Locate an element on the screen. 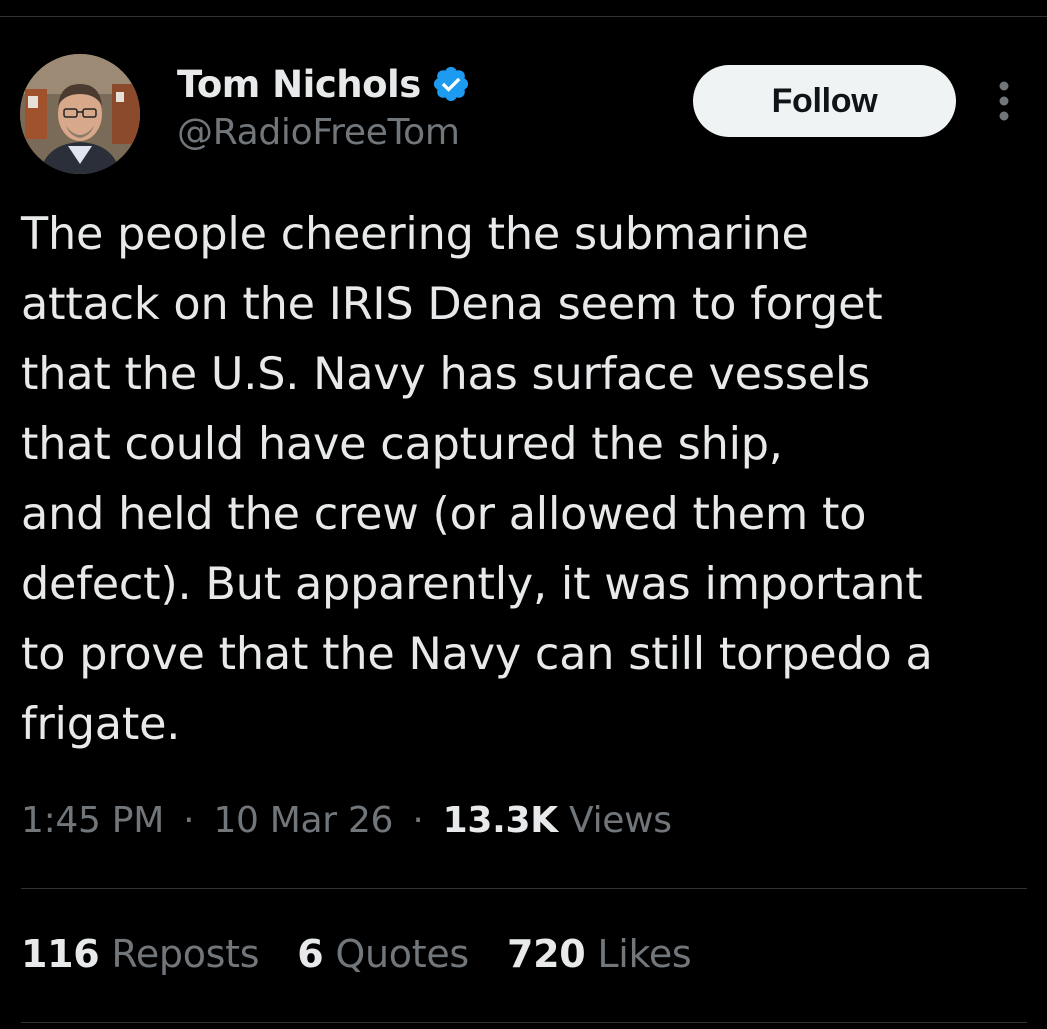  views-label: Views is located at coordinates (620, 820).